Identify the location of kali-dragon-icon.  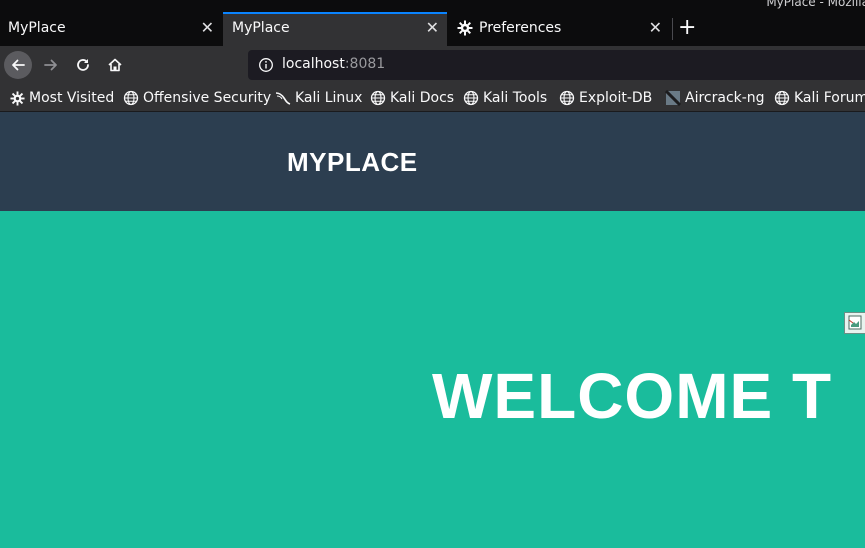
(283, 98).